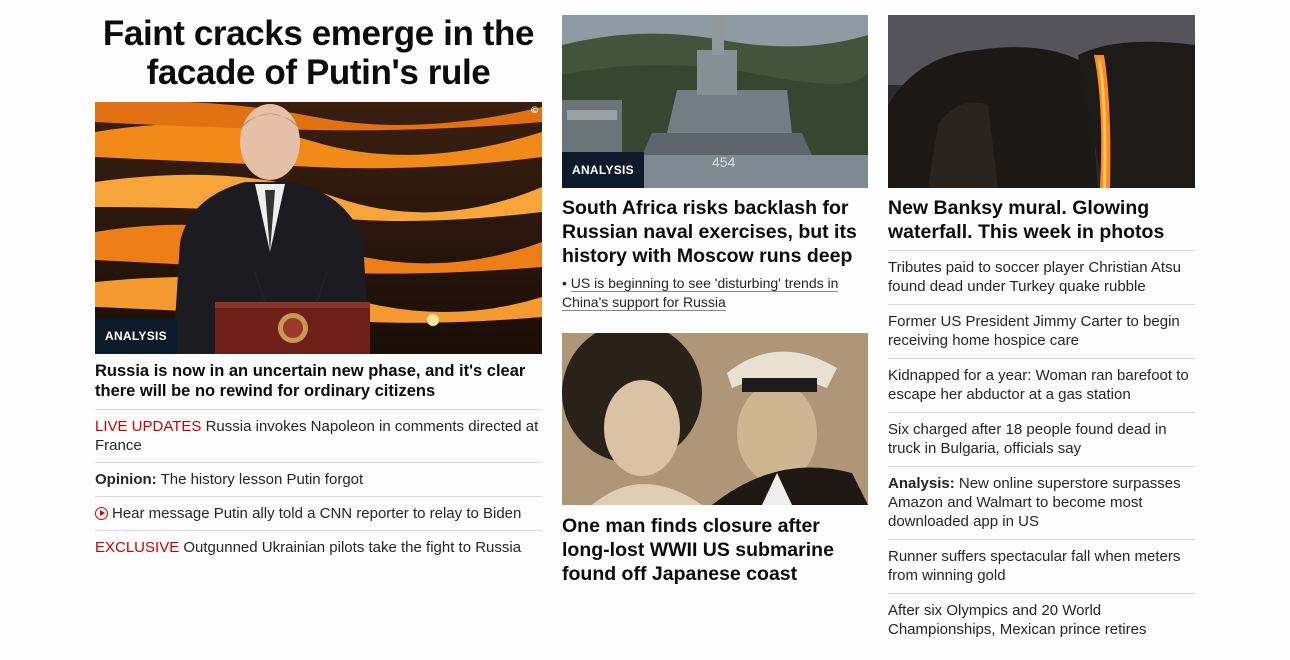 Image resolution: width=1290 pixels, height=660 pixels. I want to click on vintage-couple-photo, so click(715, 419).